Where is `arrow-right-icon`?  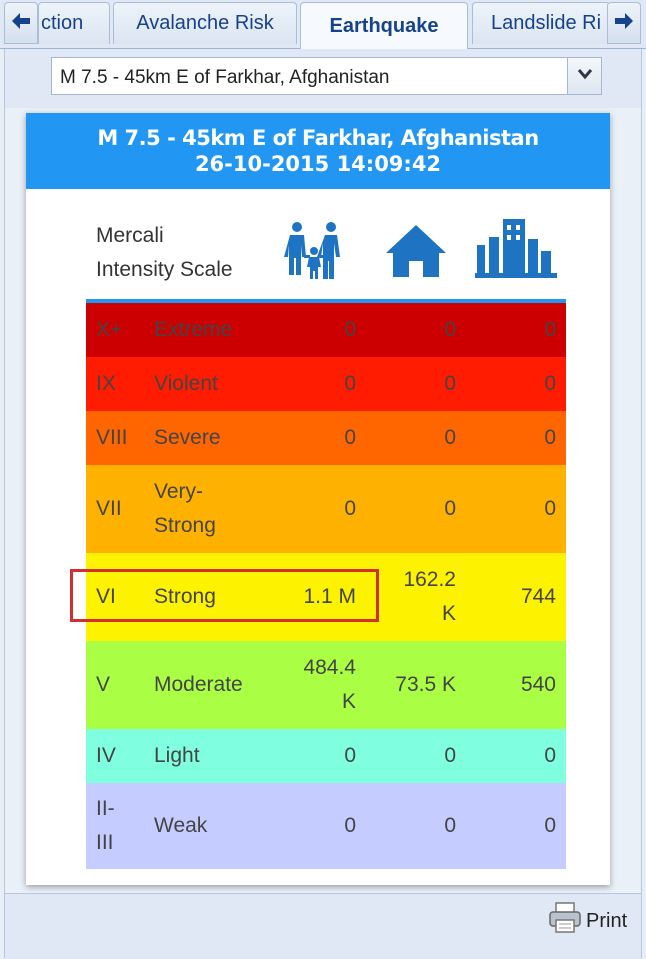
arrow-right-icon is located at coordinates (624, 23).